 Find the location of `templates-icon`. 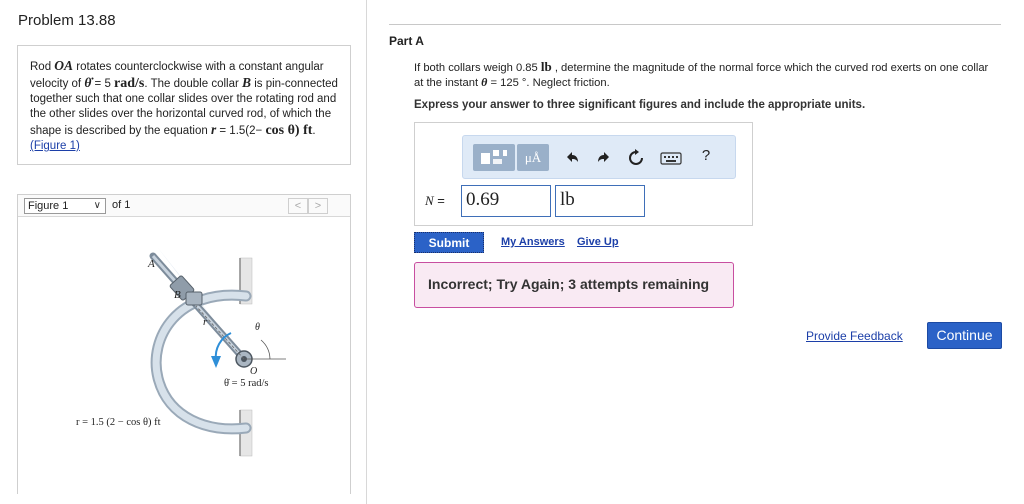

templates-icon is located at coordinates (494, 157).